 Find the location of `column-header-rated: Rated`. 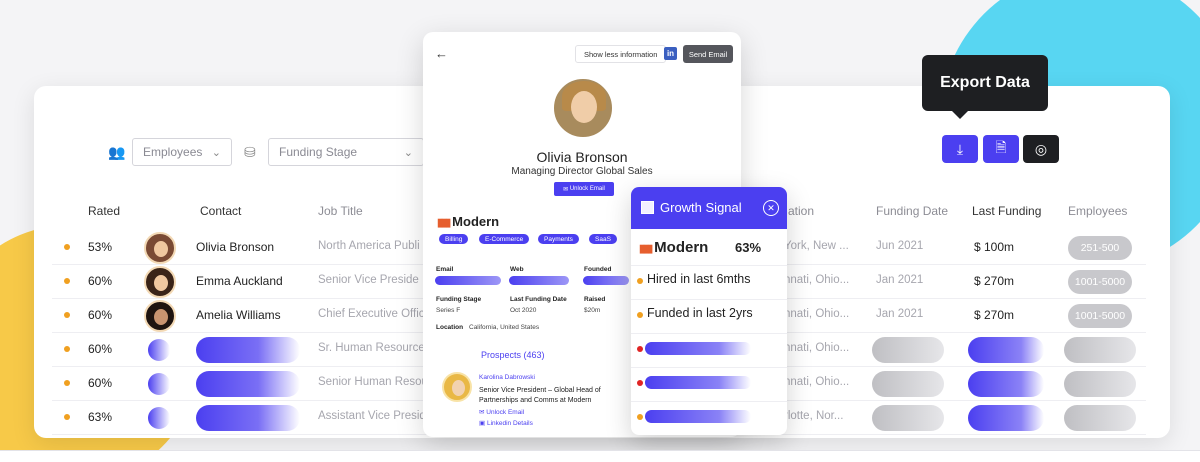

column-header-rated: Rated is located at coordinates (104, 211).